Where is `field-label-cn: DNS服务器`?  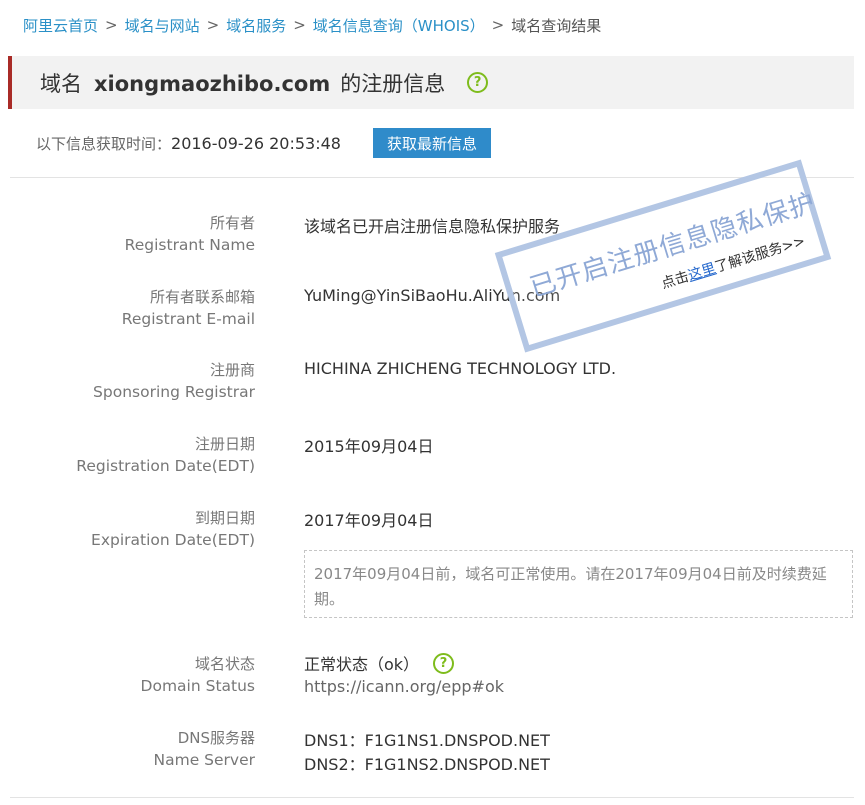 field-label-cn: DNS服务器 is located at coordinates (216, 738).